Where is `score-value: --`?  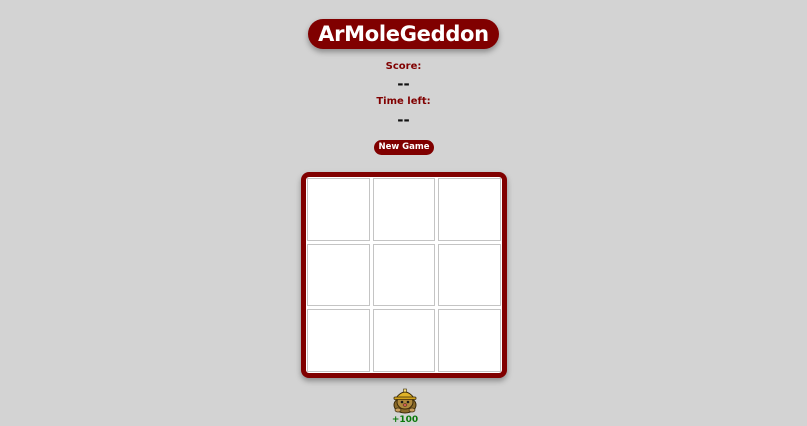
score-value: -- is located at coordinates (403, 84).